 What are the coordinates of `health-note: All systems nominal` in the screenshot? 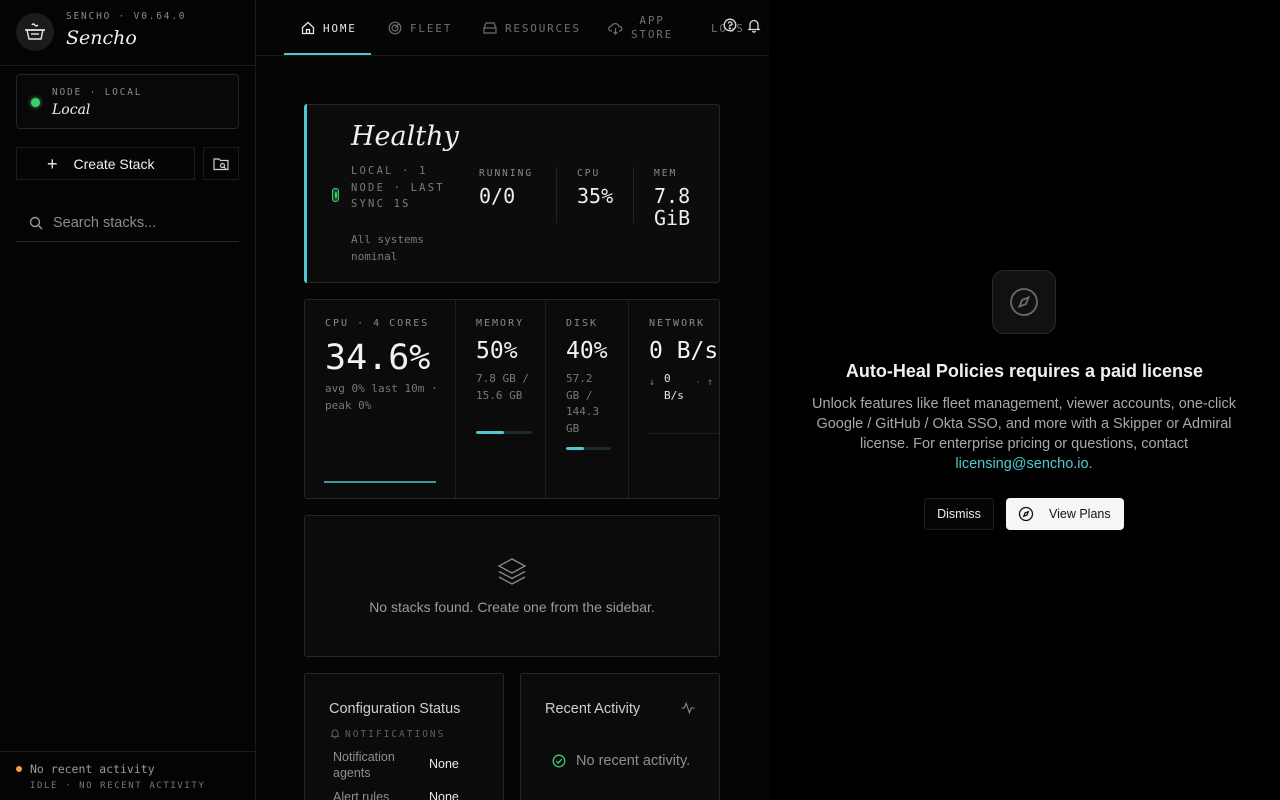 It's located at (387, 248).